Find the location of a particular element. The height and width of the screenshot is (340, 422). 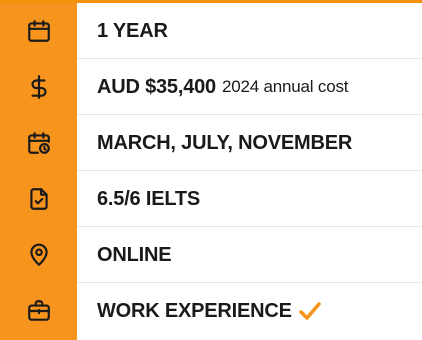

duration-text: 1 YEAR is located at coordinates (132, 30).